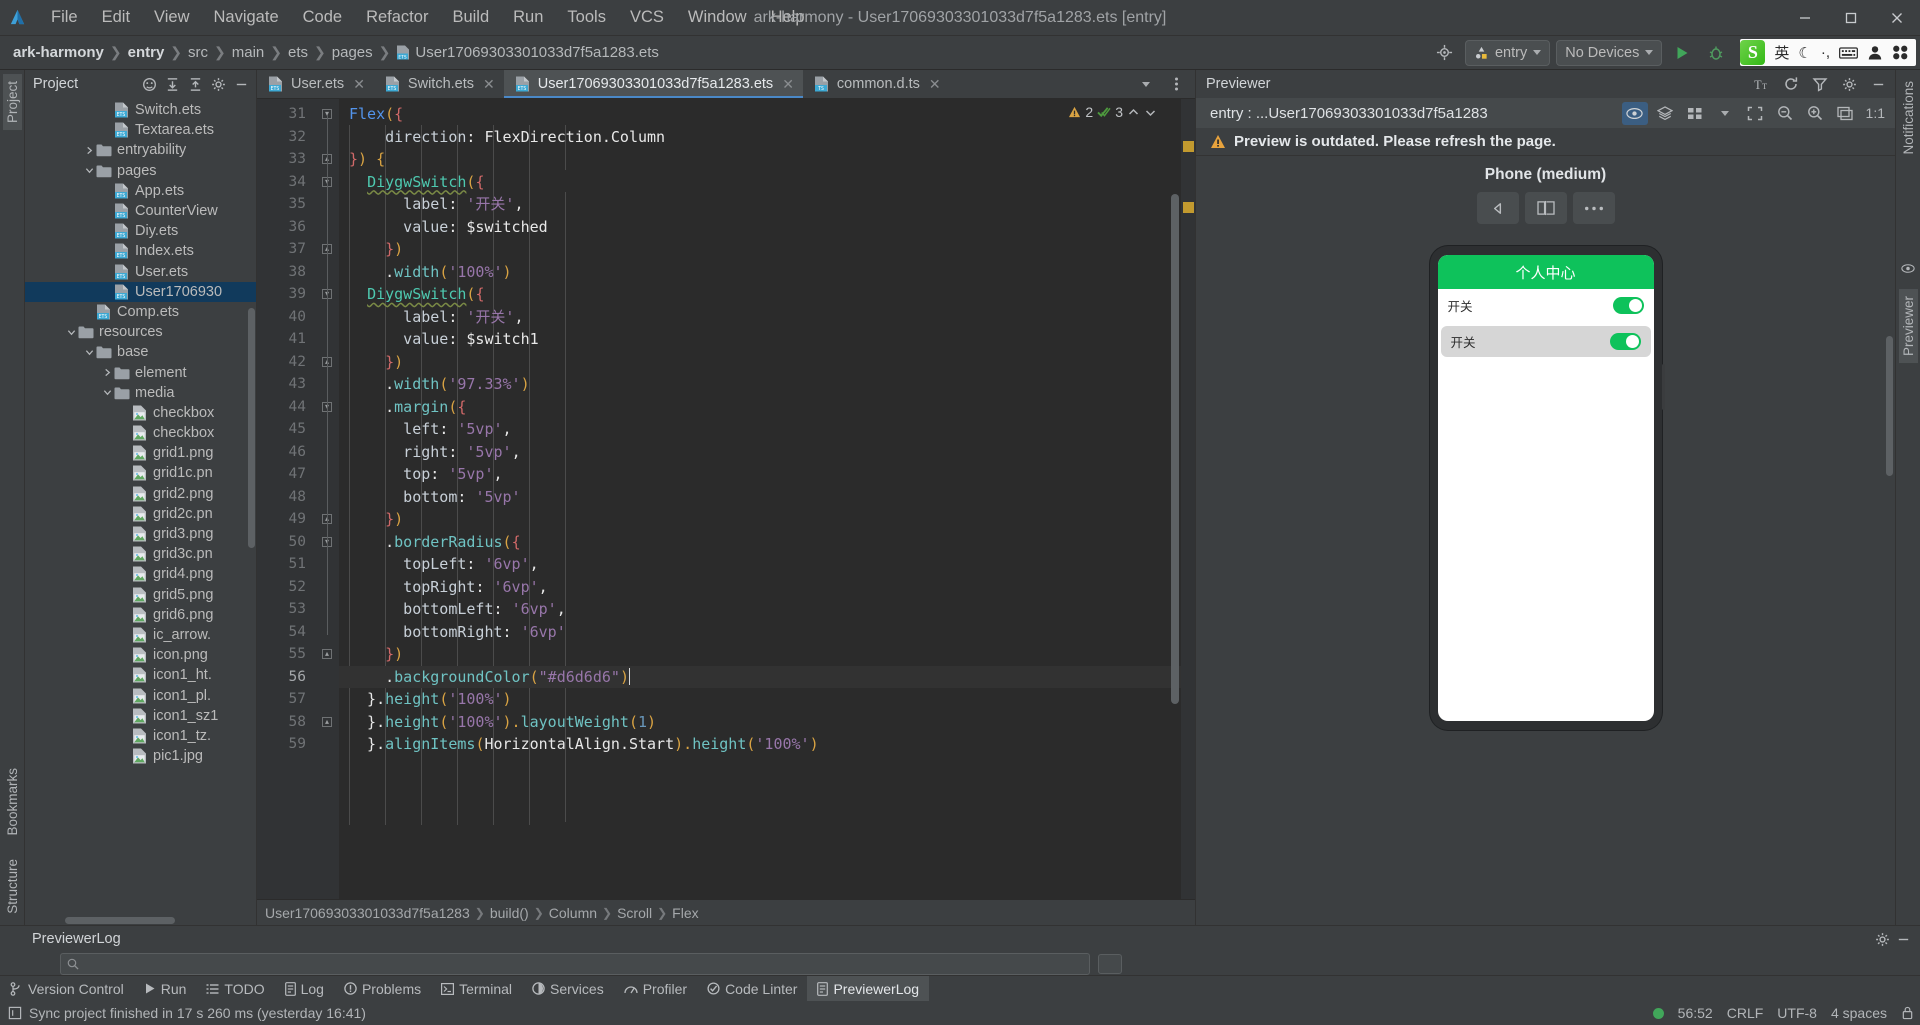 The width and height of the screenshot is (1920, 1025). Describe the element at coordinates (140, 332) in the screenshot. I see `tree-item: resources` at that location.